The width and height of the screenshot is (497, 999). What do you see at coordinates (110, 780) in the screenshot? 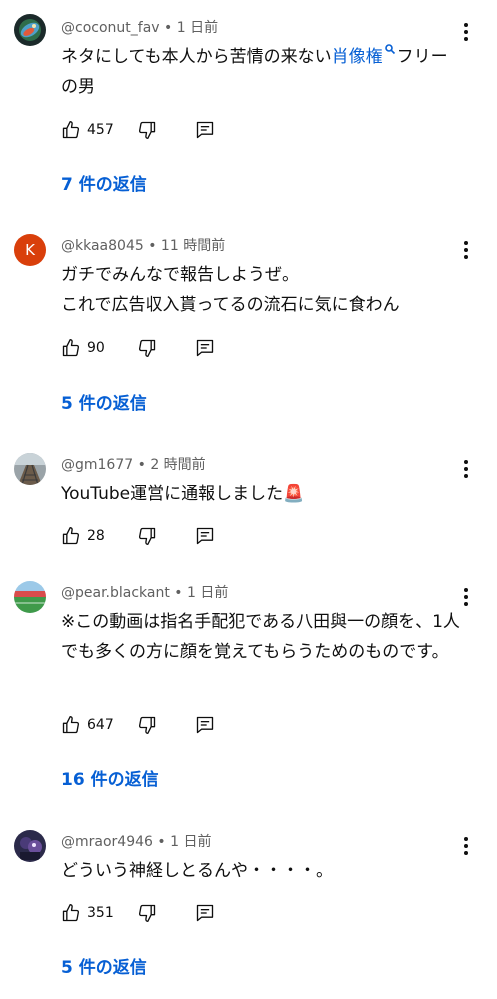
I see `view-replies-button: 16 件の返信` at bounding box center [110, 780].